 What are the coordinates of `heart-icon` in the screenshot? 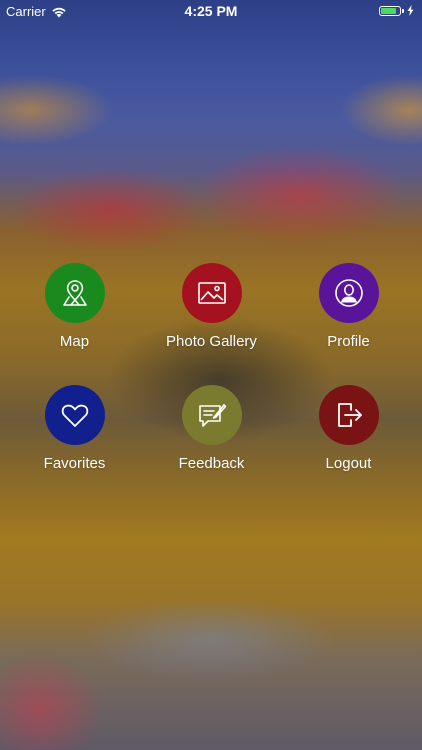 It's located at (74, 415).